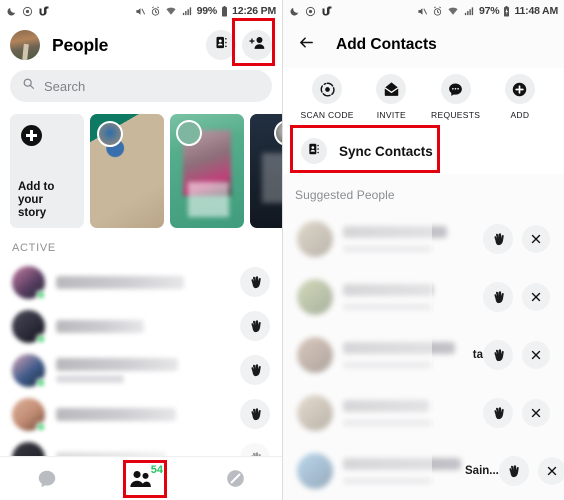 This screenshot has width=564, height=500. I want to click on suggested-people-label: Suggested People, so click(345, 195).